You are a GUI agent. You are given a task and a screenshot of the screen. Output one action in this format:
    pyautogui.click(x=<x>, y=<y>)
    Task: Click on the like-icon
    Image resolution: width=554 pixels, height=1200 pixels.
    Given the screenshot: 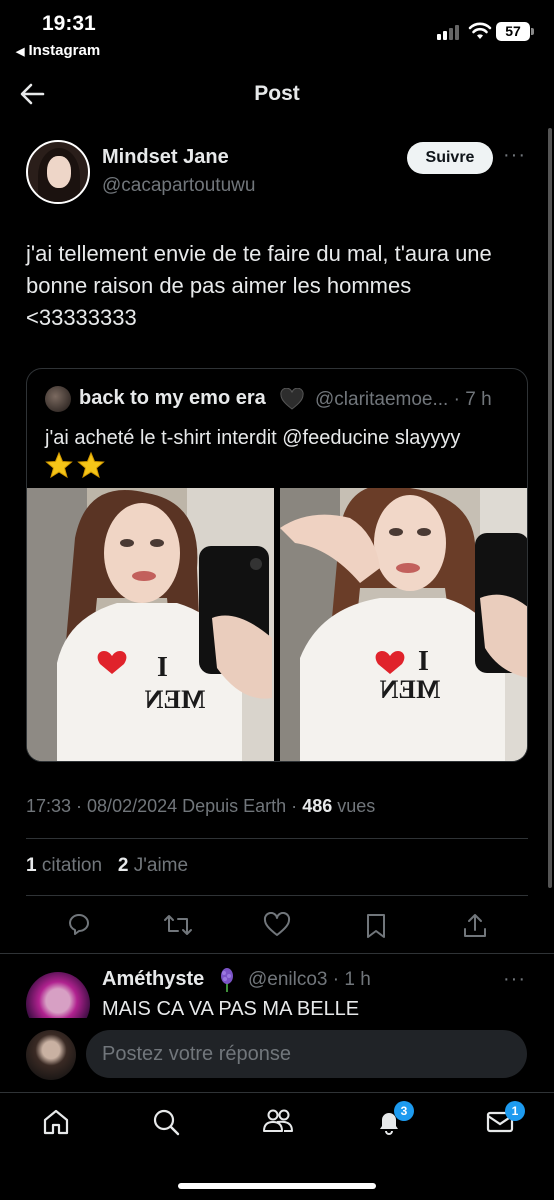 What is the action you would take?
    pyautogui.click(x=277, y=925)
    